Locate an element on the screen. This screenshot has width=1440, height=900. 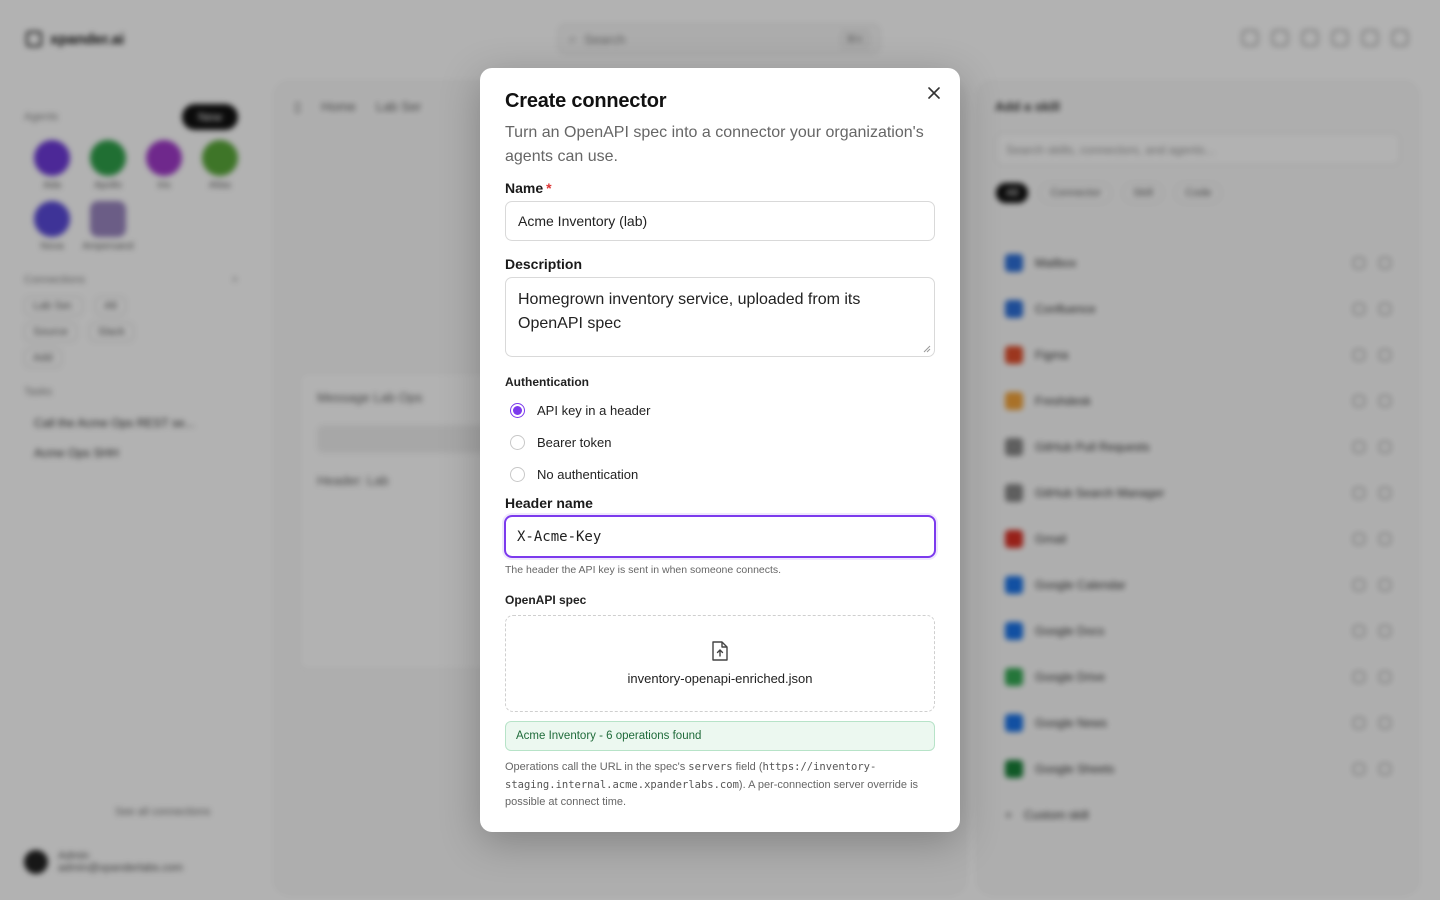
file-upload-icon is located at coordinates (720, 651).